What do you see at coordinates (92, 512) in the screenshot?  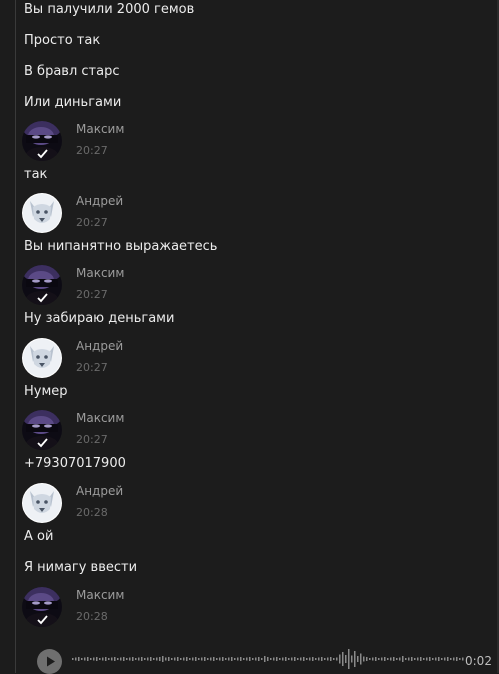 I see `message-time: 20:28` at bounding box center [92, 512].